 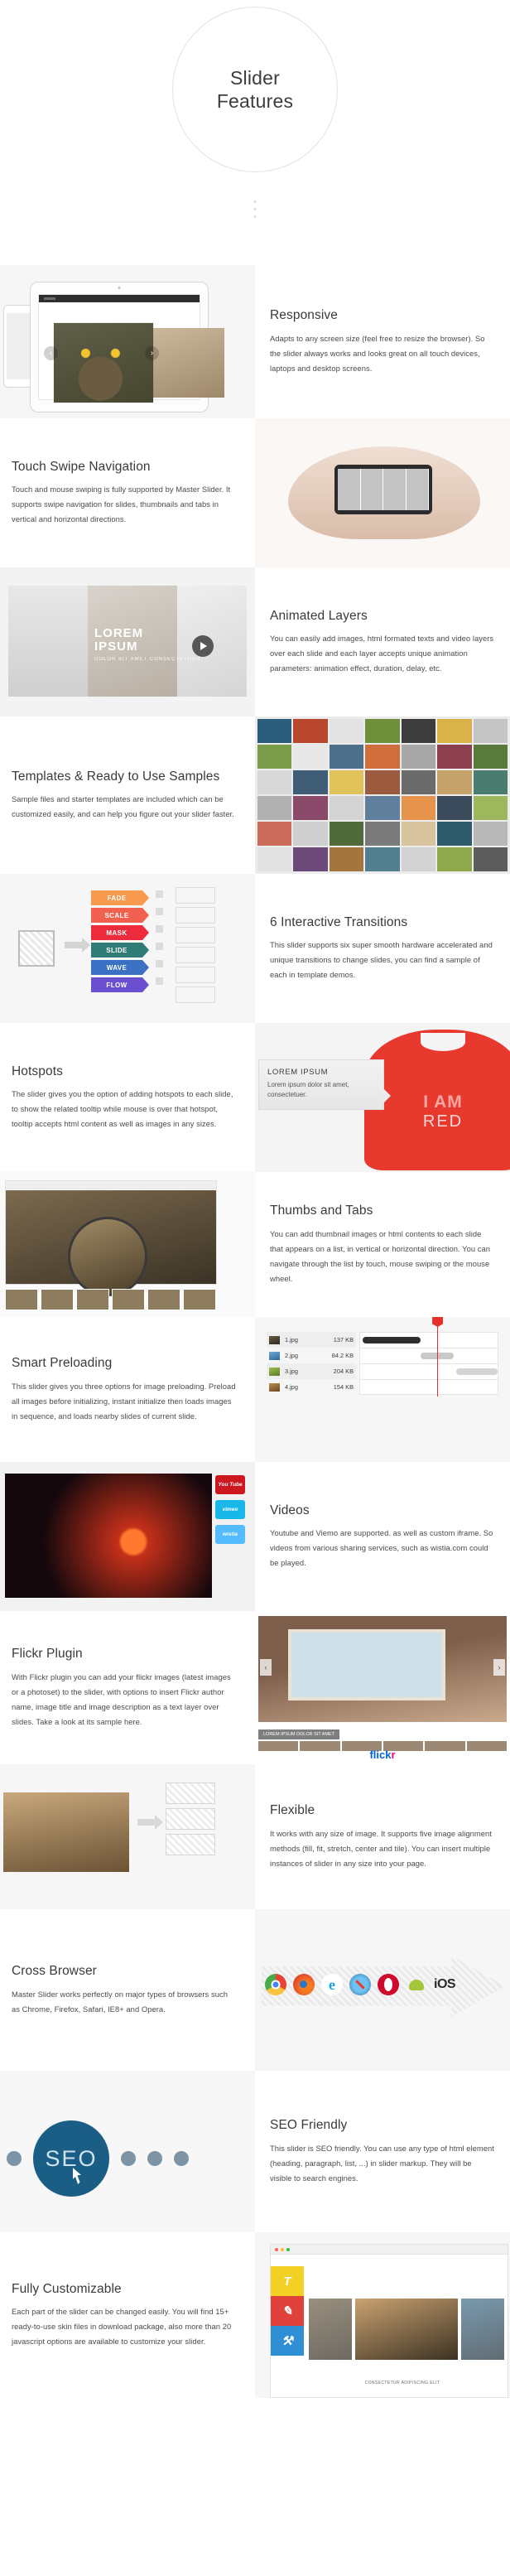 What do you see at coordinates (282, 2249) in the screenshot?
I see `minimize-icon` at bounding box center [282, 2249].